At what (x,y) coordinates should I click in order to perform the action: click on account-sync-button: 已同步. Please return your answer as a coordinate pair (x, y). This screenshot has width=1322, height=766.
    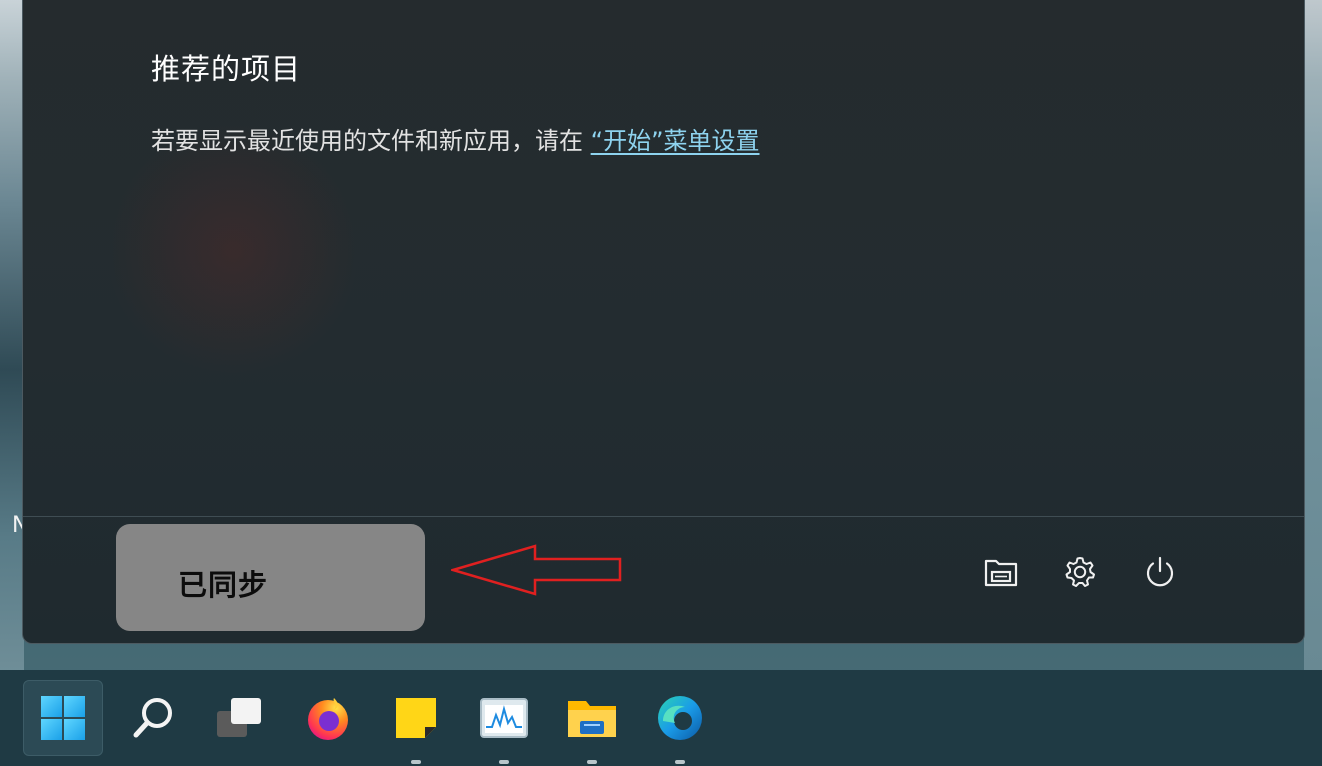
    Looking at the image, I should click on (270, 577).